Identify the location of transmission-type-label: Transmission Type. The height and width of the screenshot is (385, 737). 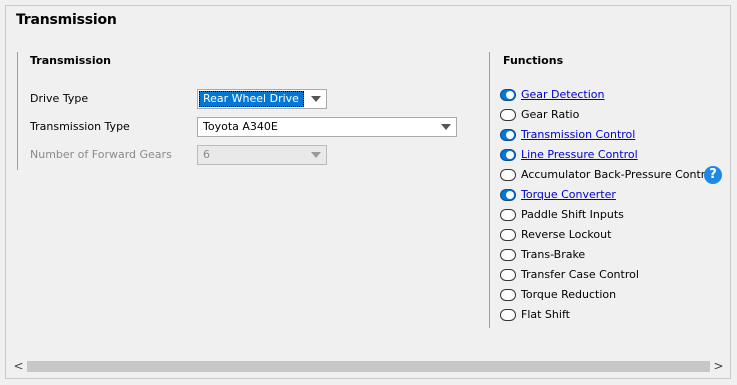
(80, 126).